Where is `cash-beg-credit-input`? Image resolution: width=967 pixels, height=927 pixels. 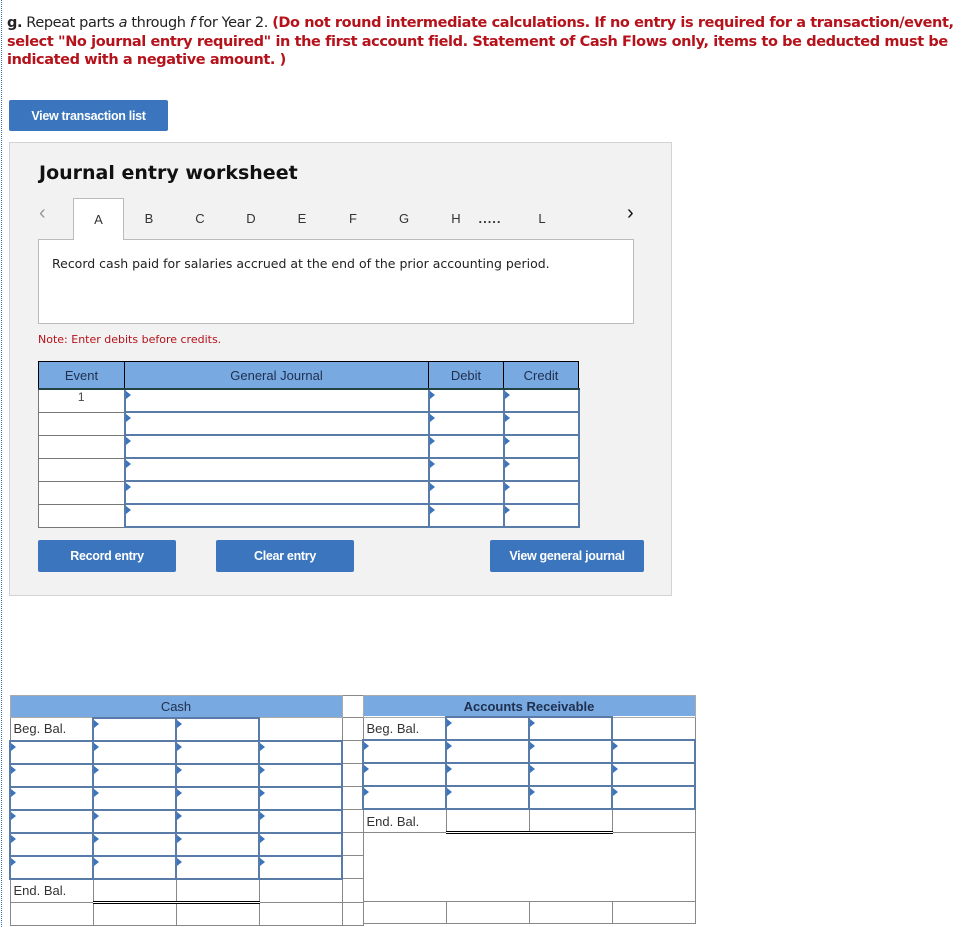 cash-beg-credit-input is located at coordinates (217, 729).